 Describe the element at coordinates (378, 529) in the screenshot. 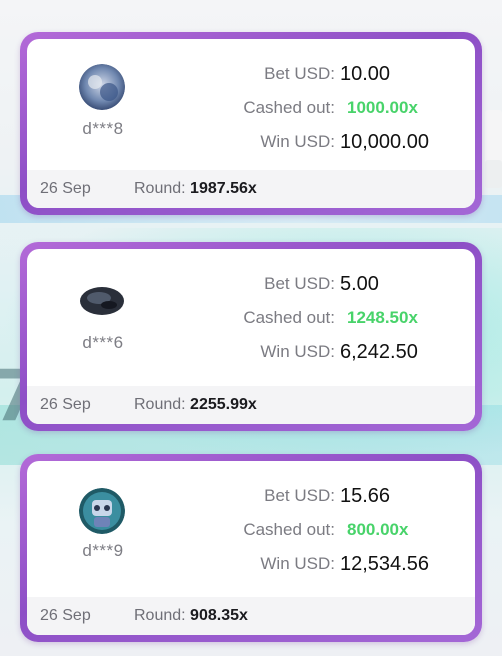

I see `cashed-out-value: 800.00x` at that location.